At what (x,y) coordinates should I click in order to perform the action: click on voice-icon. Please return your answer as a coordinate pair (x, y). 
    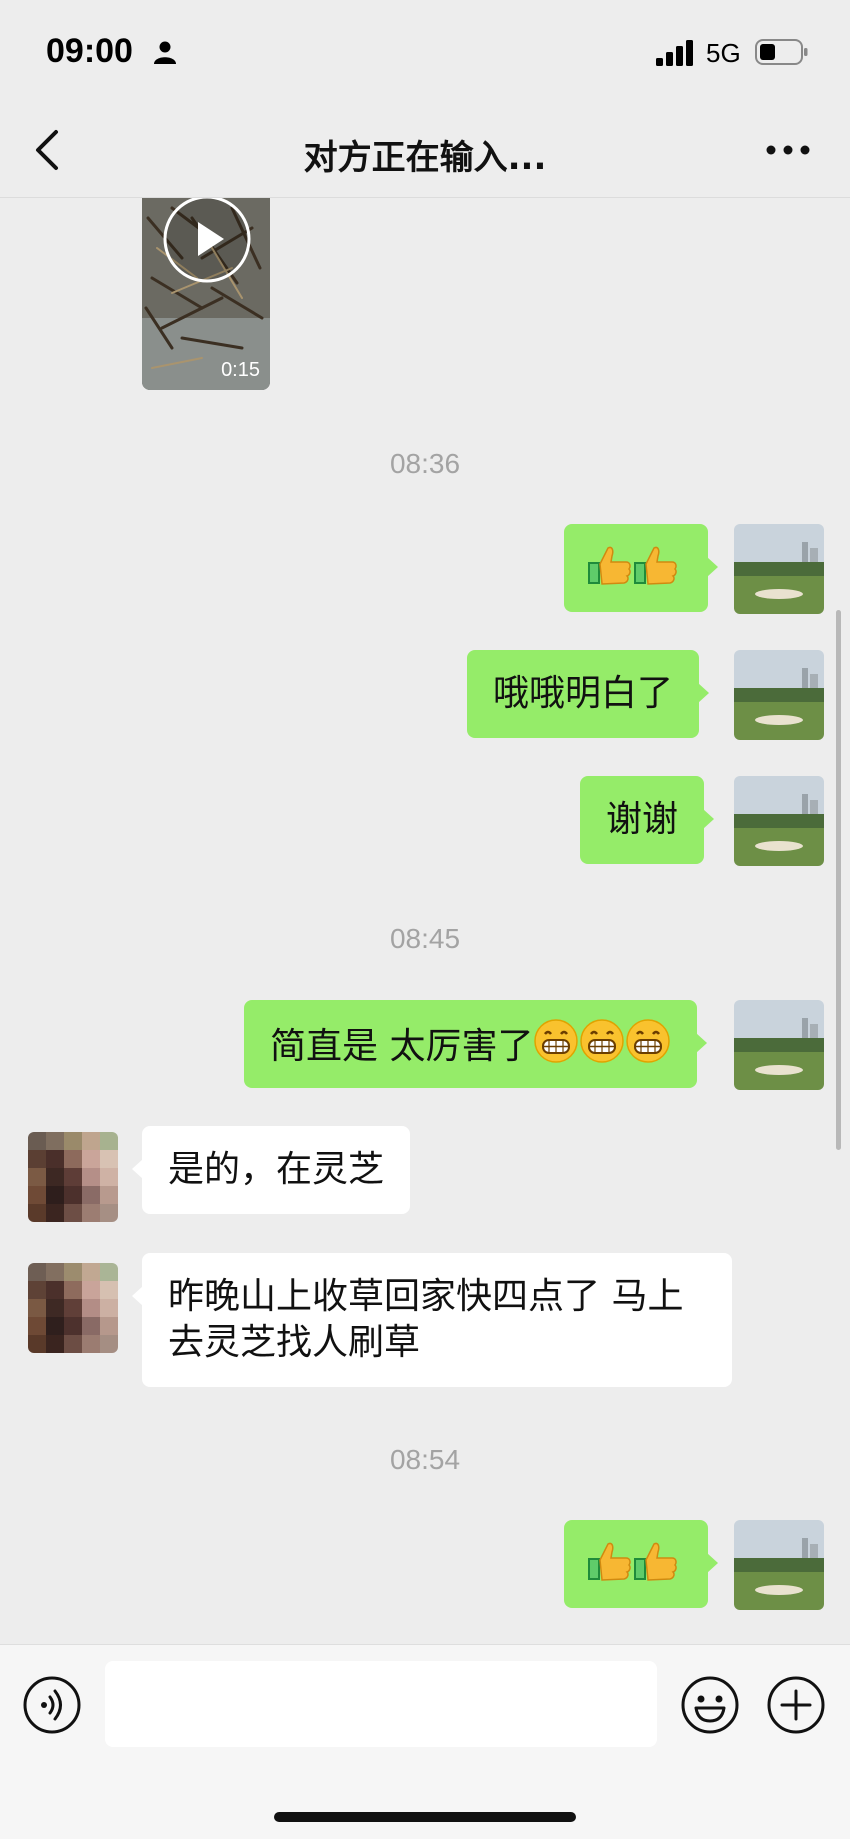
    Looking at the image, I should click on (52, 1705).